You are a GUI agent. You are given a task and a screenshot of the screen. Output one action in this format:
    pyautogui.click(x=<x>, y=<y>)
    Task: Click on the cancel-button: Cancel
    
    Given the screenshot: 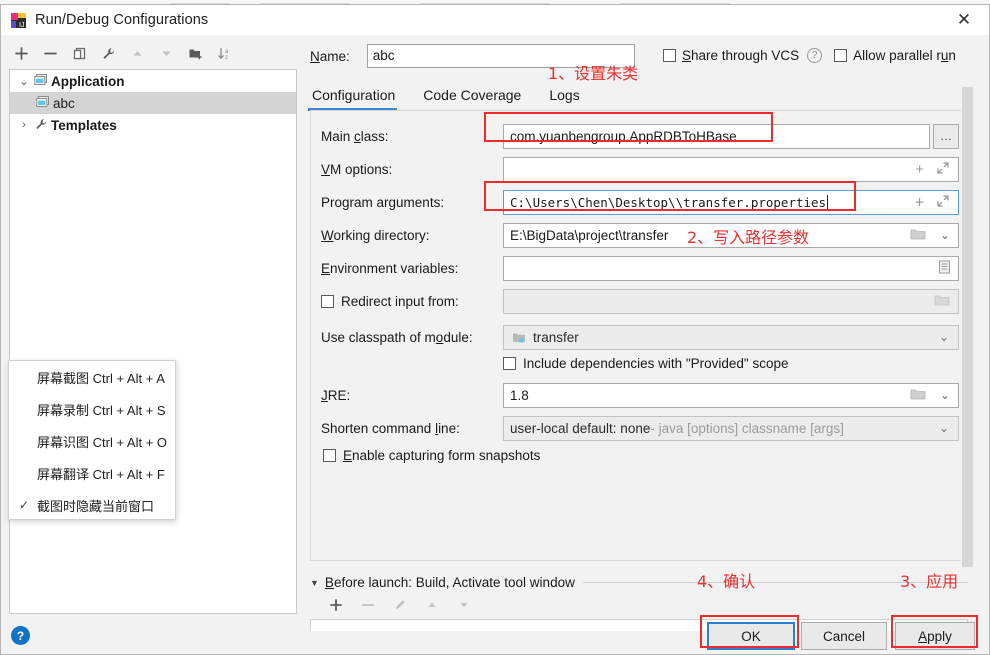 What is the action you would take?
    pyautogui.click(x=844, y=636)
    